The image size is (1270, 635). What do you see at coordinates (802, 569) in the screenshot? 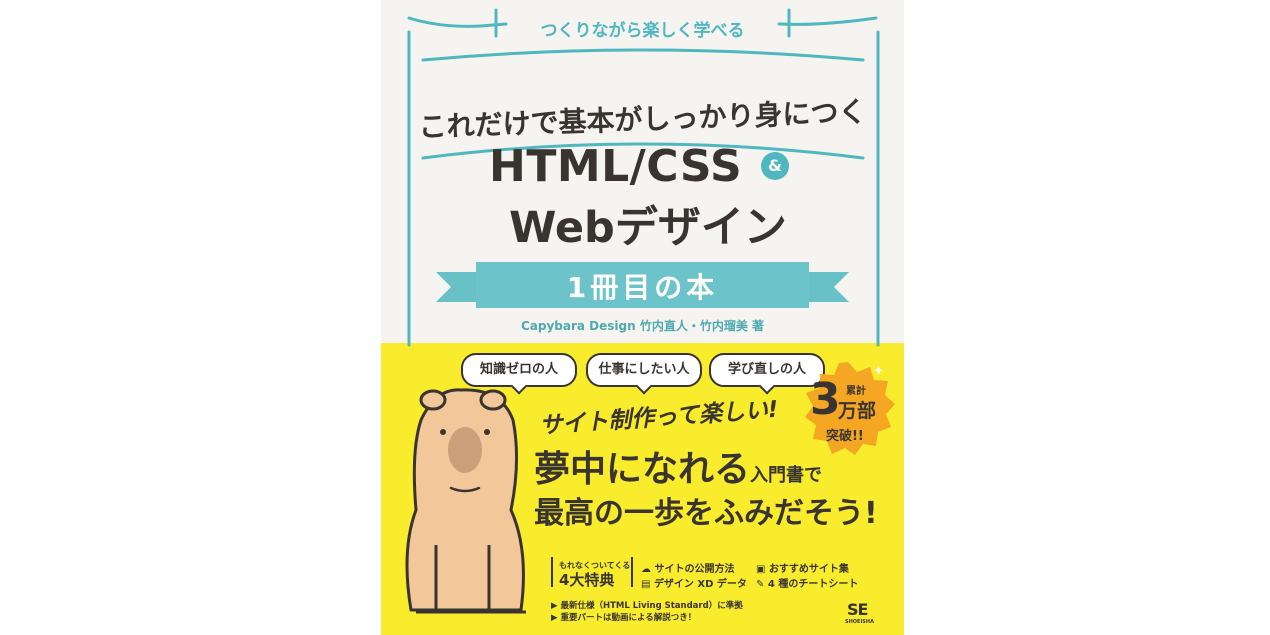
I see `perk-item: ▣ おすすめサイト集` at bounding box center [802, 569].